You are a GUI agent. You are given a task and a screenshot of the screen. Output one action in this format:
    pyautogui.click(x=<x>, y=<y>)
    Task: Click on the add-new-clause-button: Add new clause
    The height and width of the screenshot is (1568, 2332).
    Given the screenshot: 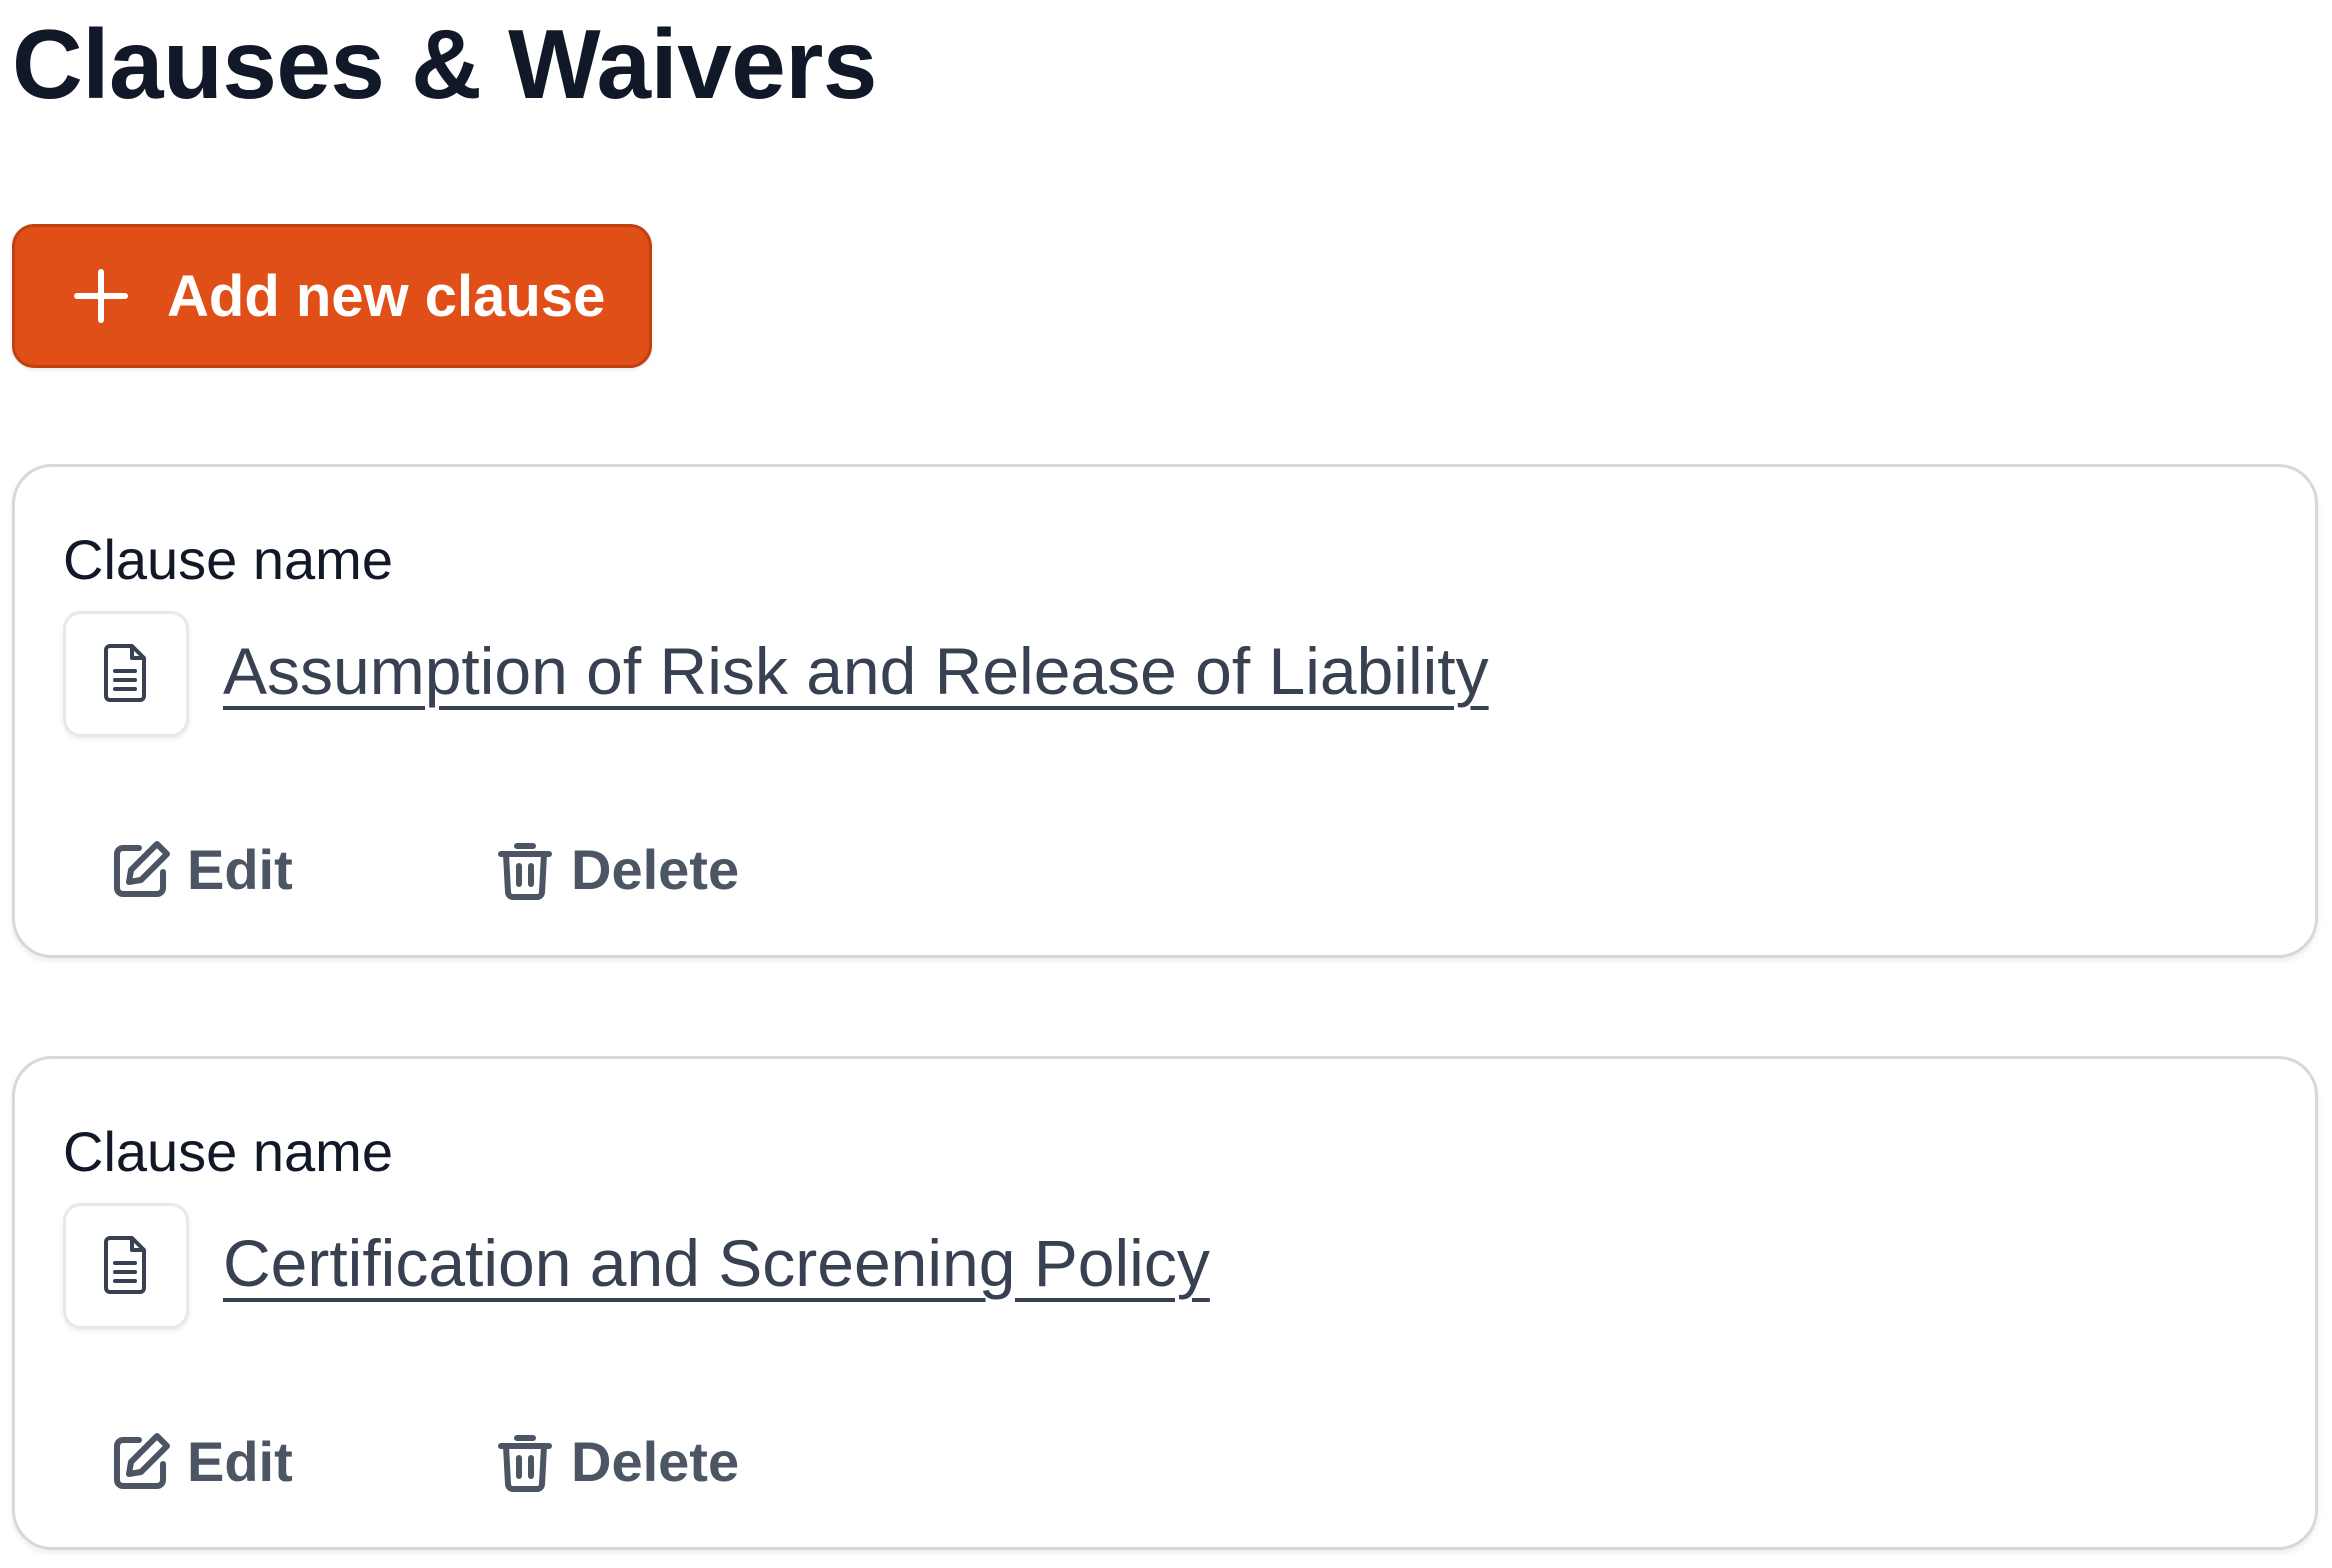 What is the action you would take?
    pyautogui.click(x=332, y=296)
    